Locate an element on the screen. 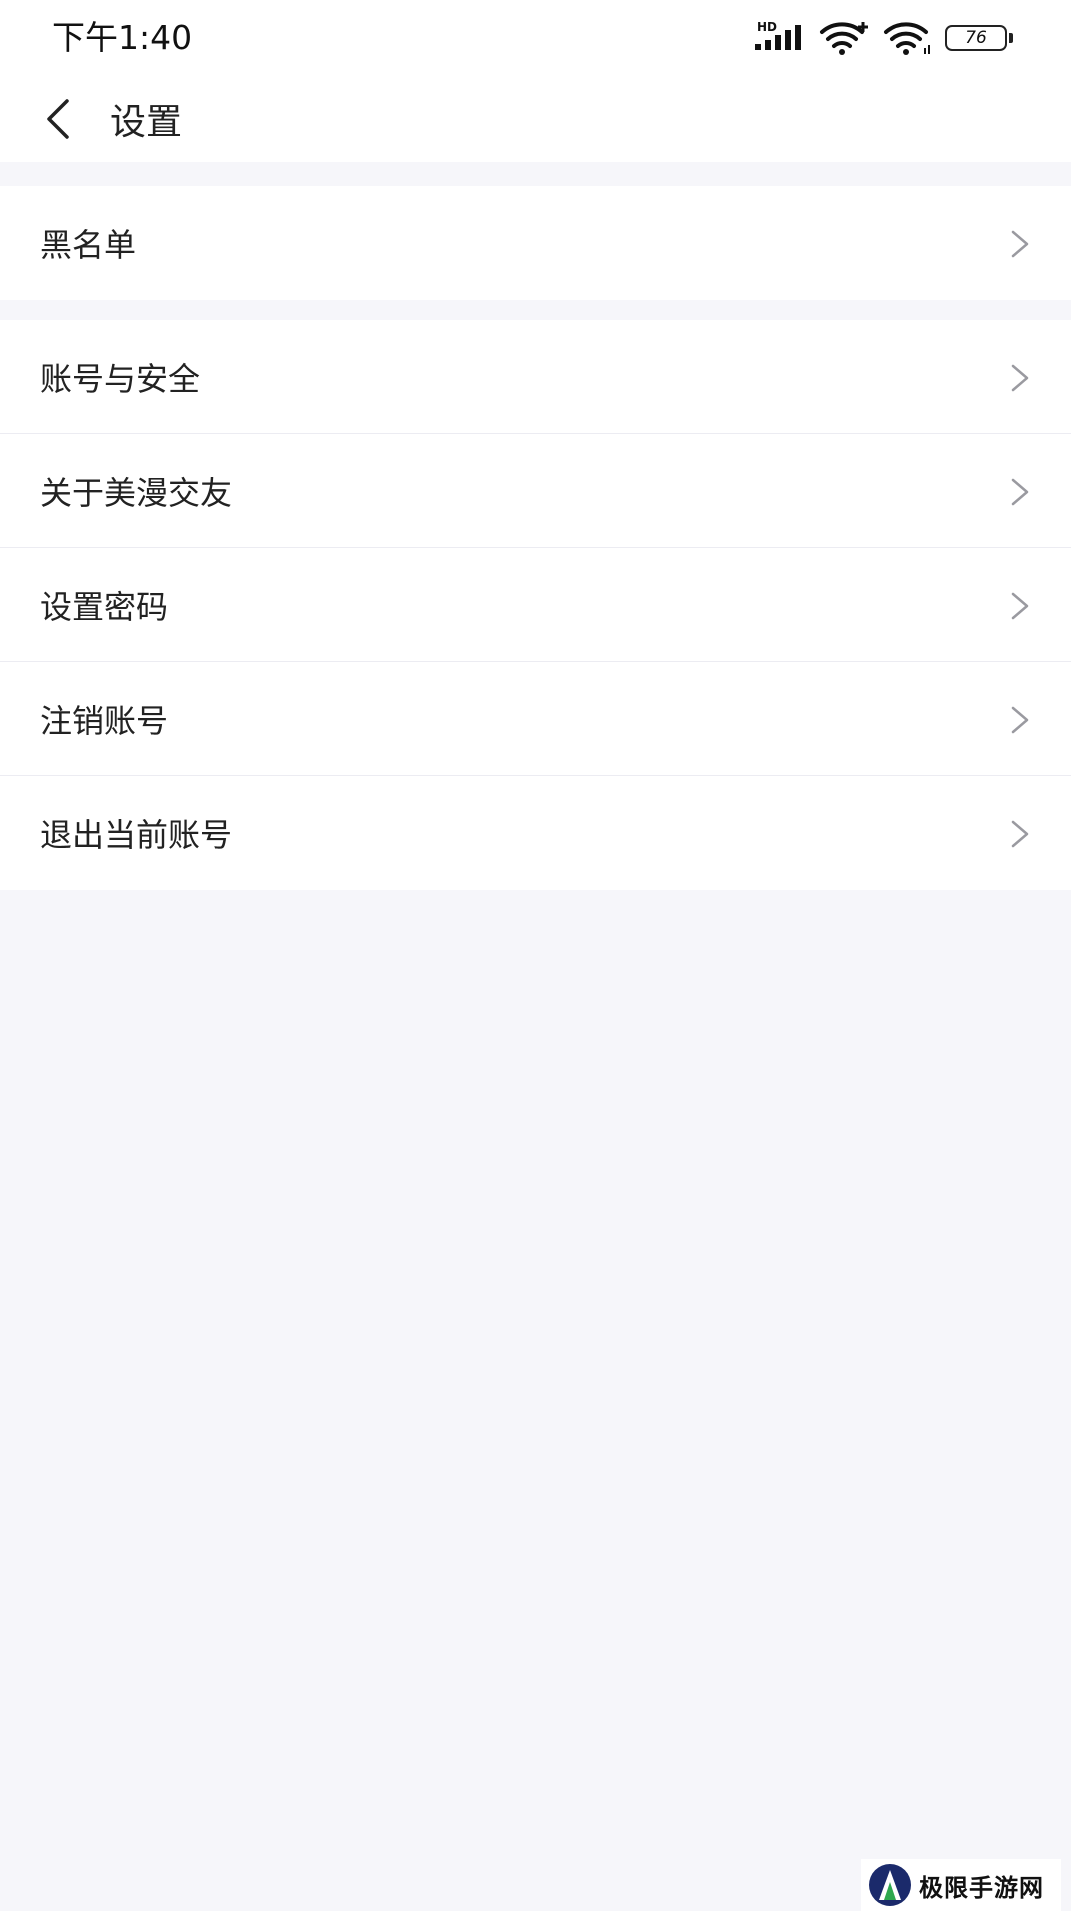 This screenshot has height=1911, width=1071. watermark: 极限手游网 is located at coordinates (961, 1885).